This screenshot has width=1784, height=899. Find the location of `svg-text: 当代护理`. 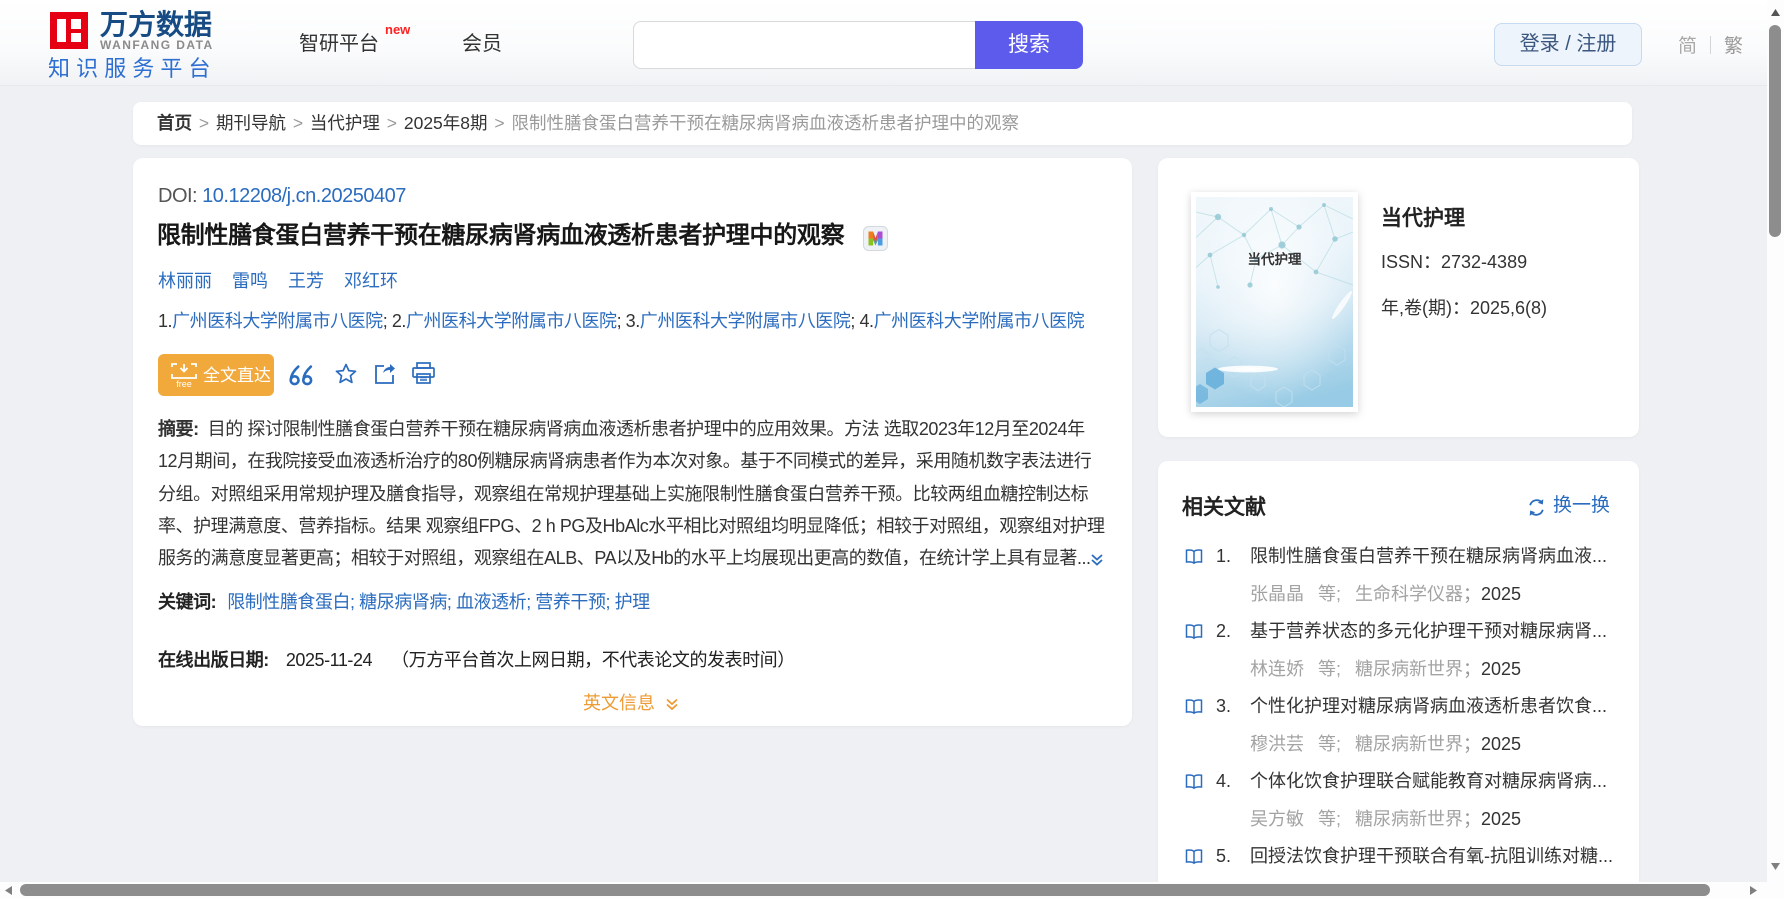

svg-text: 当代护理 is located at coordinates (1275, 259).